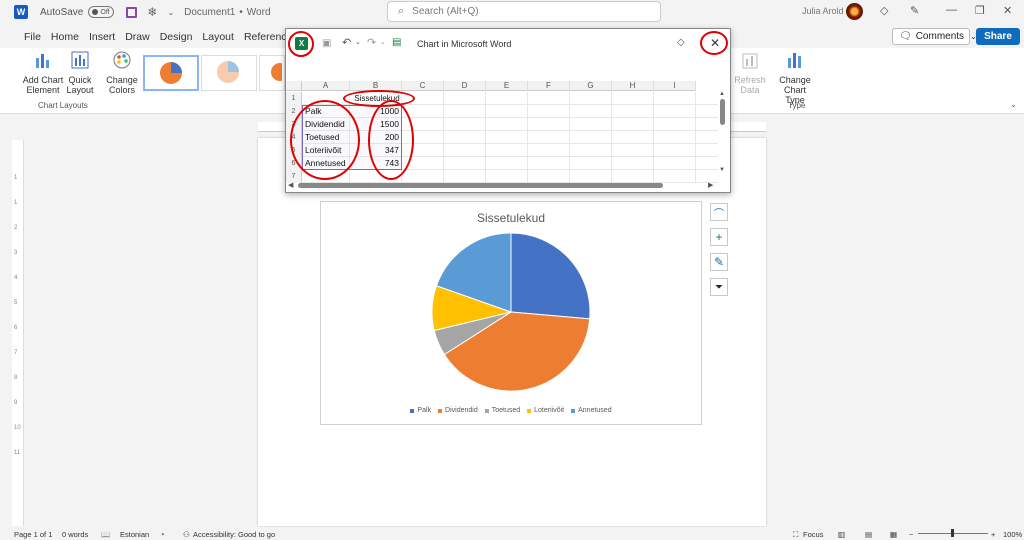  What do you see at coordinates (795, 535) in the screenshot?
I see `focus-icon: ⛶` at bounding box center [795, 535].